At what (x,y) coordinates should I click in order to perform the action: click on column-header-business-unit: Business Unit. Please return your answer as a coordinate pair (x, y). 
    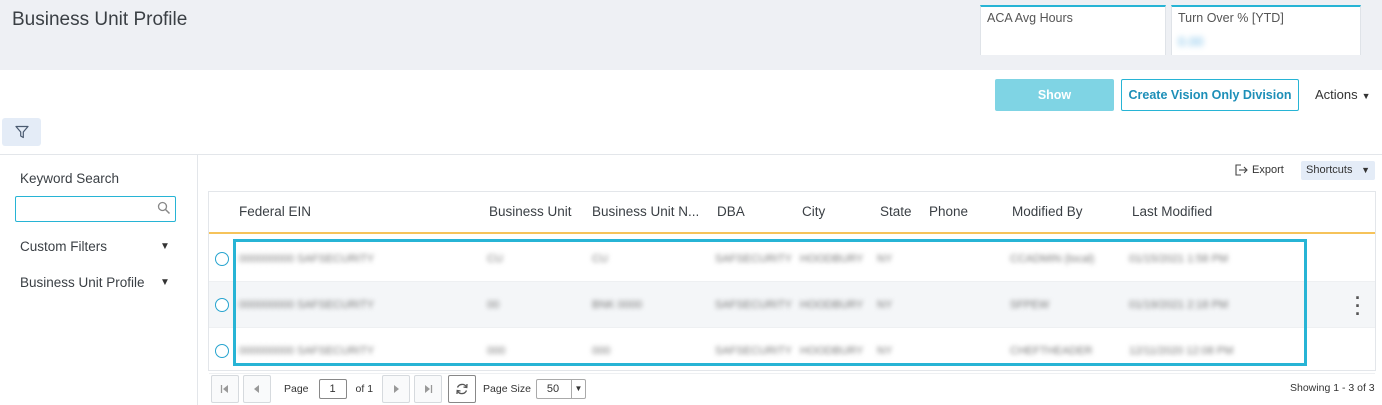
    Looking at the image, I should click on (530, 211).